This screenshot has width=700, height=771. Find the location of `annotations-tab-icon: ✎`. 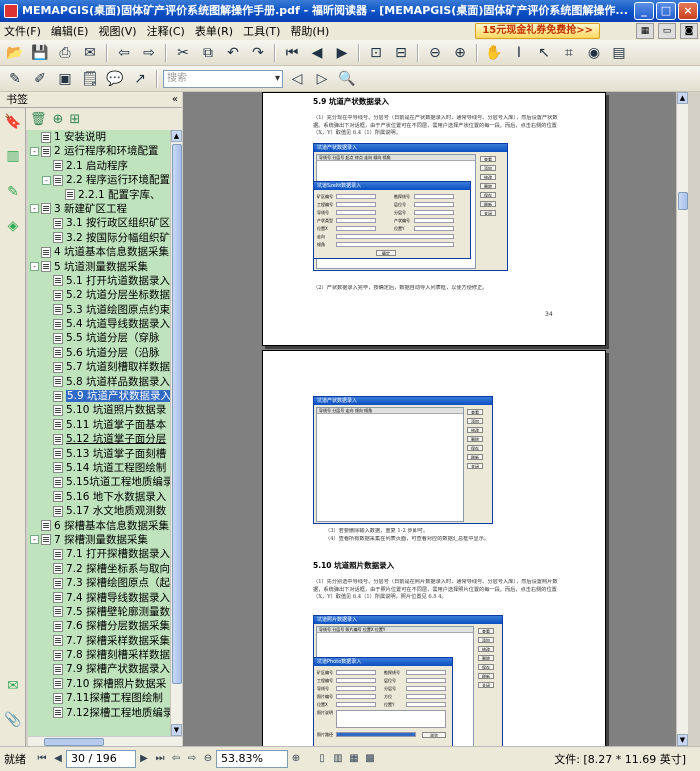

annotations-tab-icon: ✎ is located at coordinates (13, 196).